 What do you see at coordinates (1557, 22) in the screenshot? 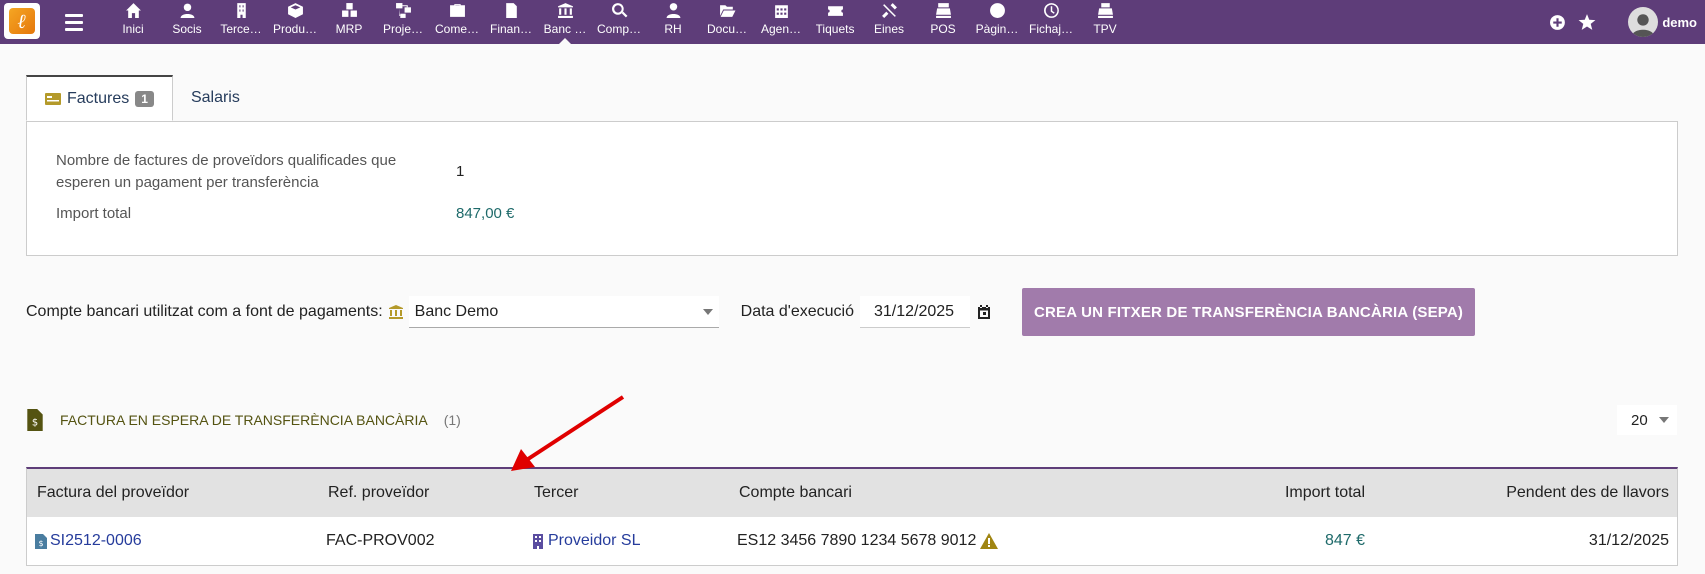
I see `plus-circle-icon` at bounding box center [1557, 22].